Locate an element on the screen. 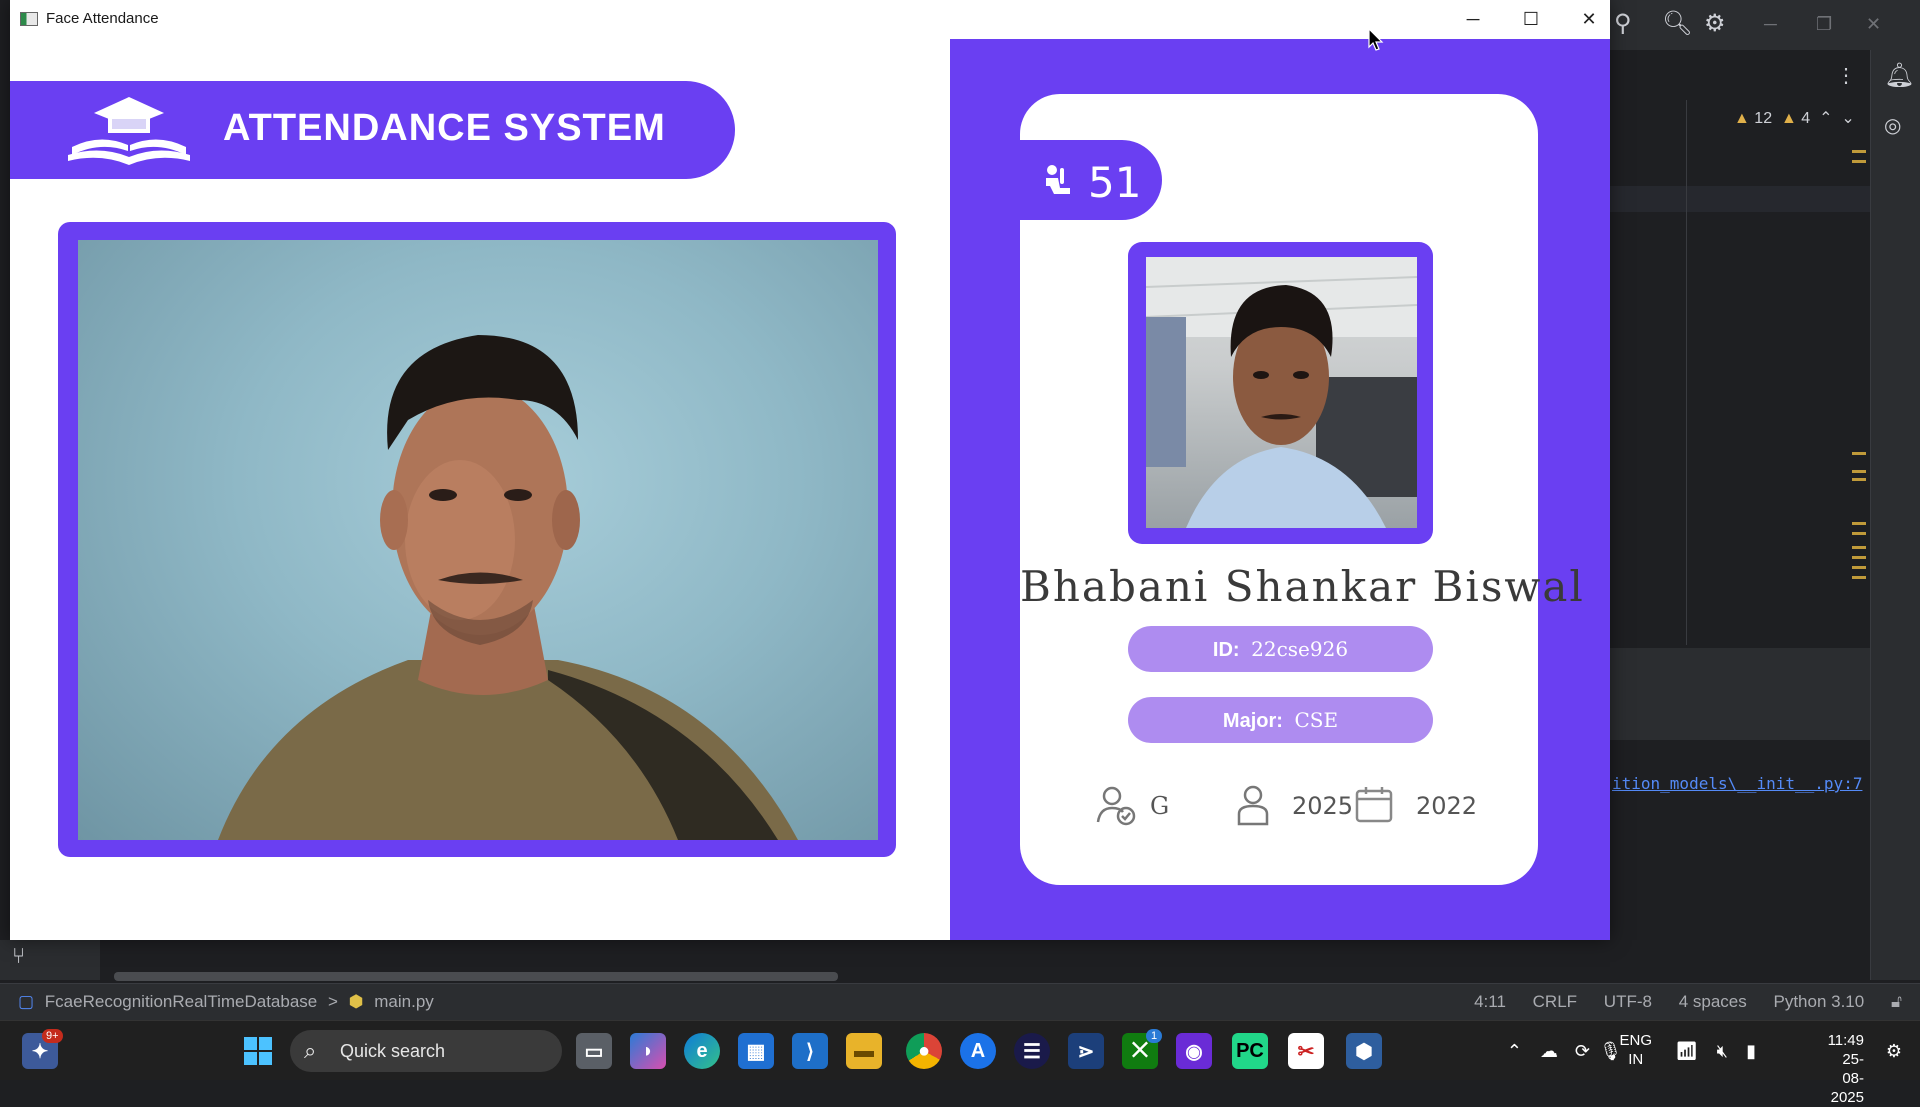  indent-setting: 4 spaces is located at coordinates (1713, 1001).